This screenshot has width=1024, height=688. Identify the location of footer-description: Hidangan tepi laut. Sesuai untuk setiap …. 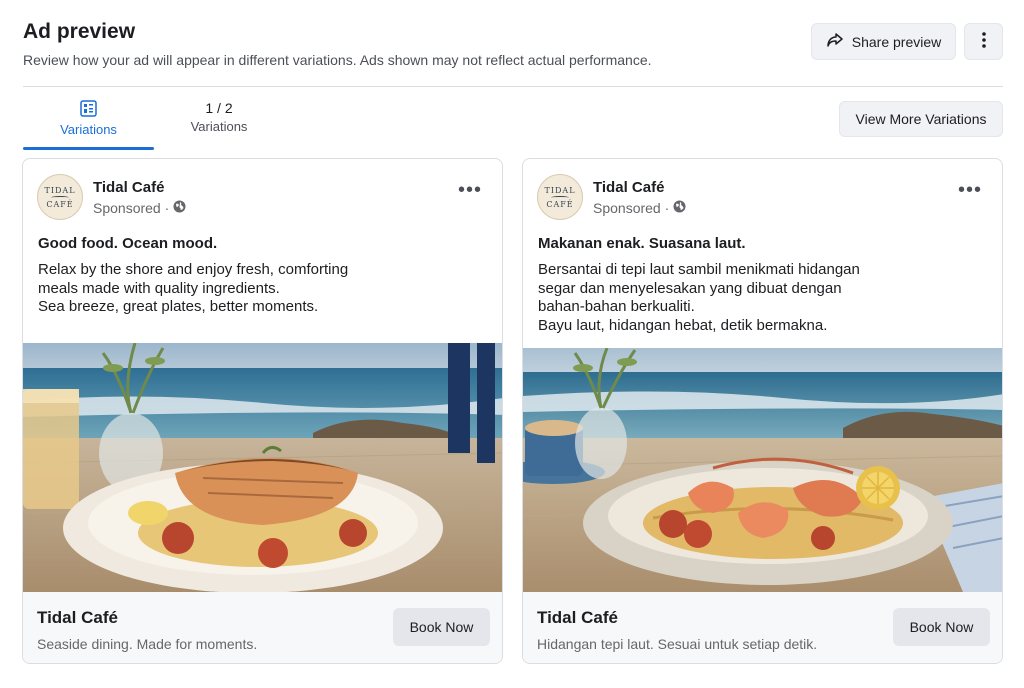
(677, 644).